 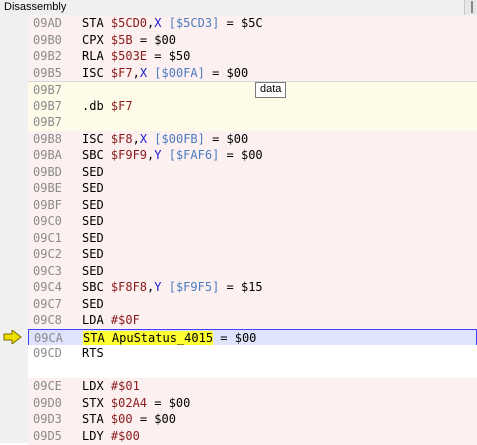 What do you see at coordinates (252, 188) in the screenshot?
I see `disassembly-row: 09BE SED` at bounding box center [252, 188].